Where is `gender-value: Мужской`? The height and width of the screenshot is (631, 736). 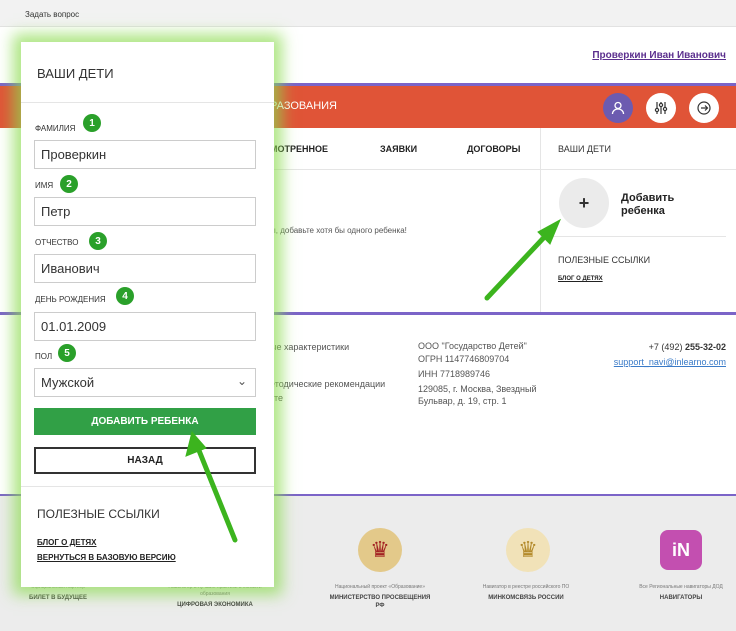
gender-value: Мужской is located at coordinates (68, 382).